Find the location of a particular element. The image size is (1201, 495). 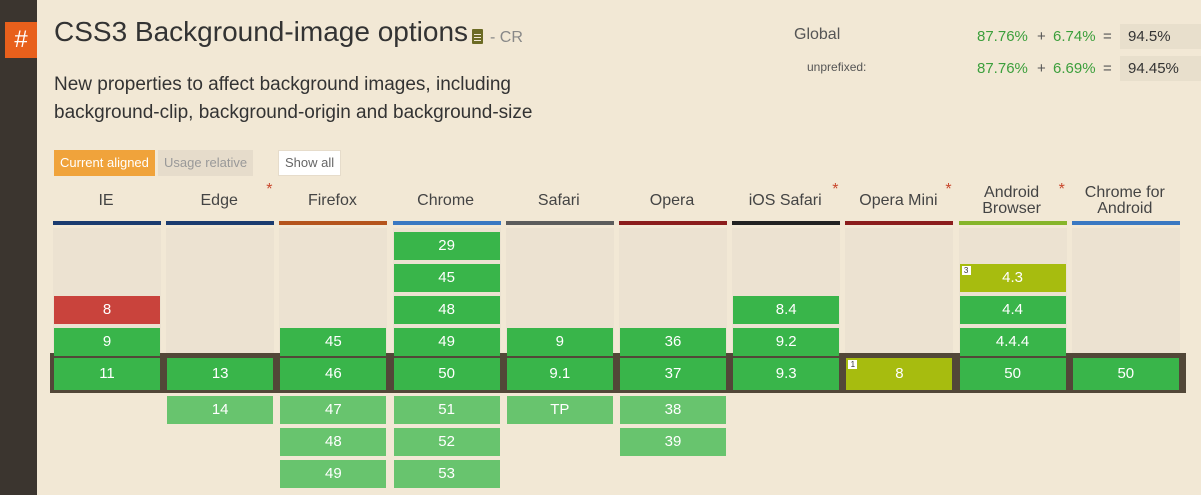

unprefixed-supported: 87.76% is located at coordinates (1002, 68).